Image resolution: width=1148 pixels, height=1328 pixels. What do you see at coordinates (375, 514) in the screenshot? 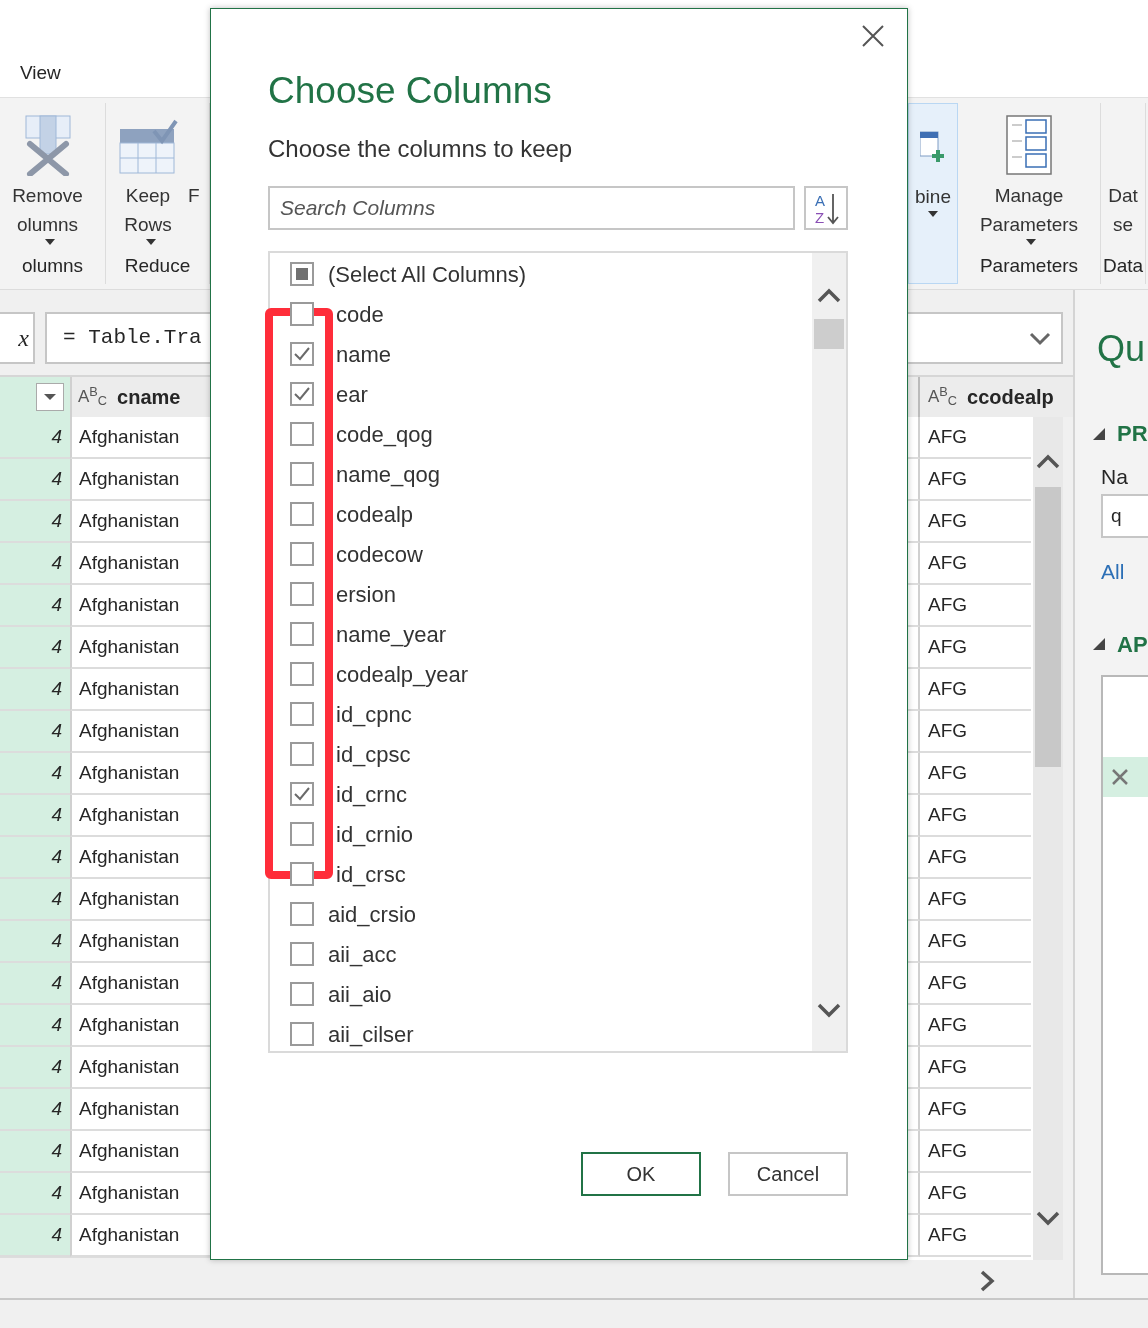
I see `column-name: codealp` at bounding box center [375, 514].